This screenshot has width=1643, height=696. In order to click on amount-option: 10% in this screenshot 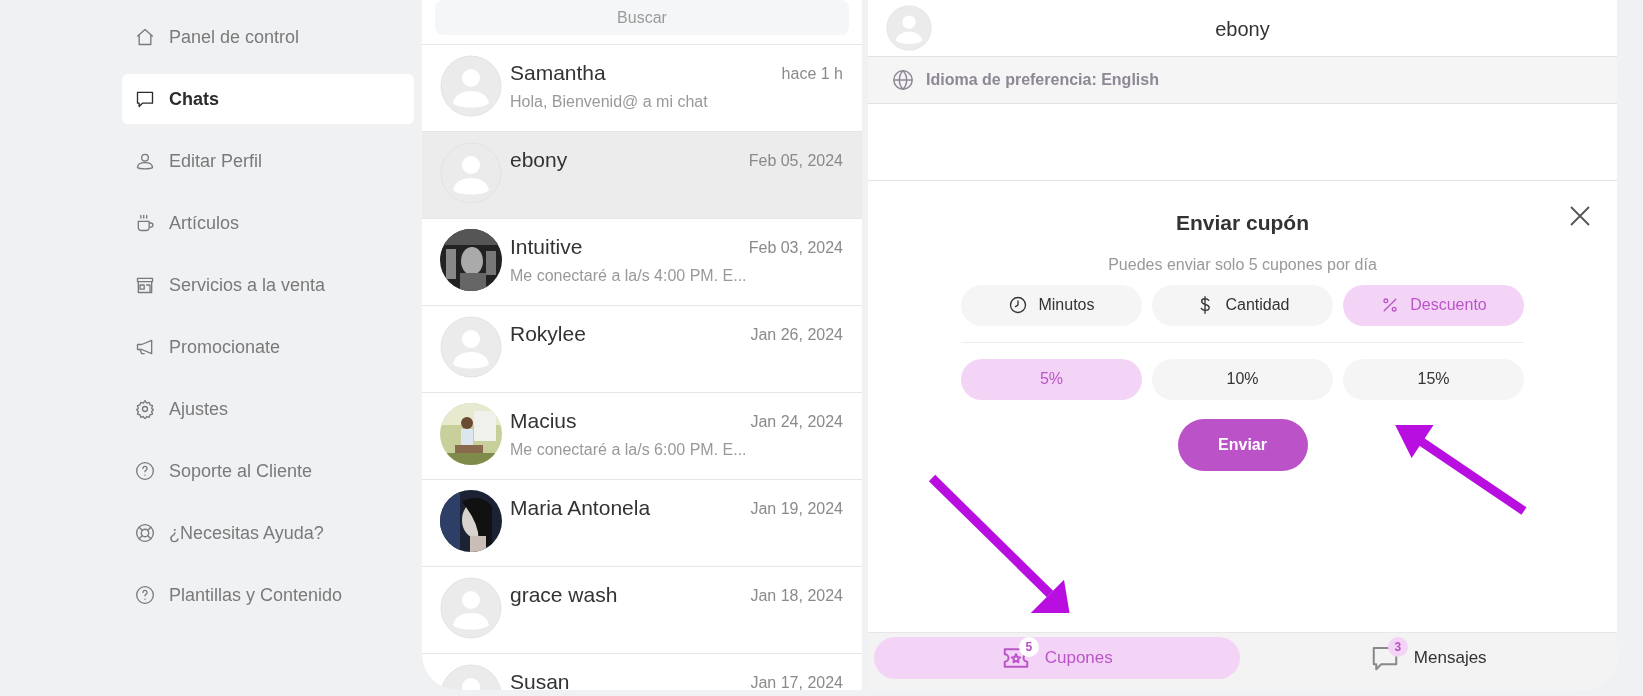, I will do `click(1242, 379)`.